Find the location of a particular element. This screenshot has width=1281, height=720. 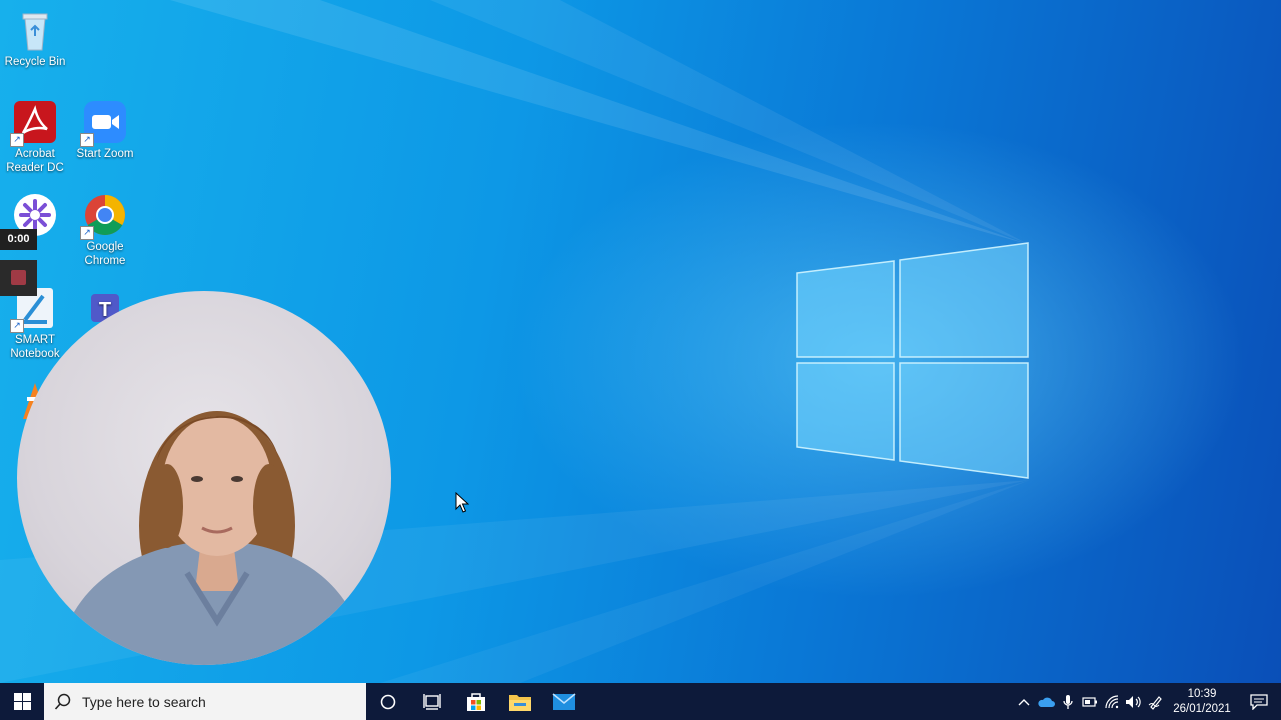

task-view-button is located at coordinates (432, 701).